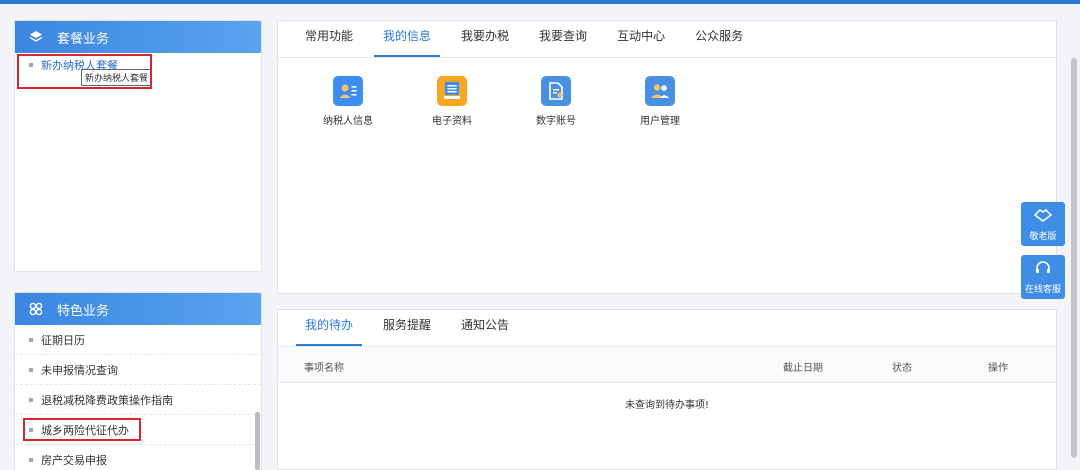 Image resolution: width=1080 pixels, height=470 pixels. Describe the element at coordinates (902, 368) in the screenshot. I see `col-status: 状态` at that location.